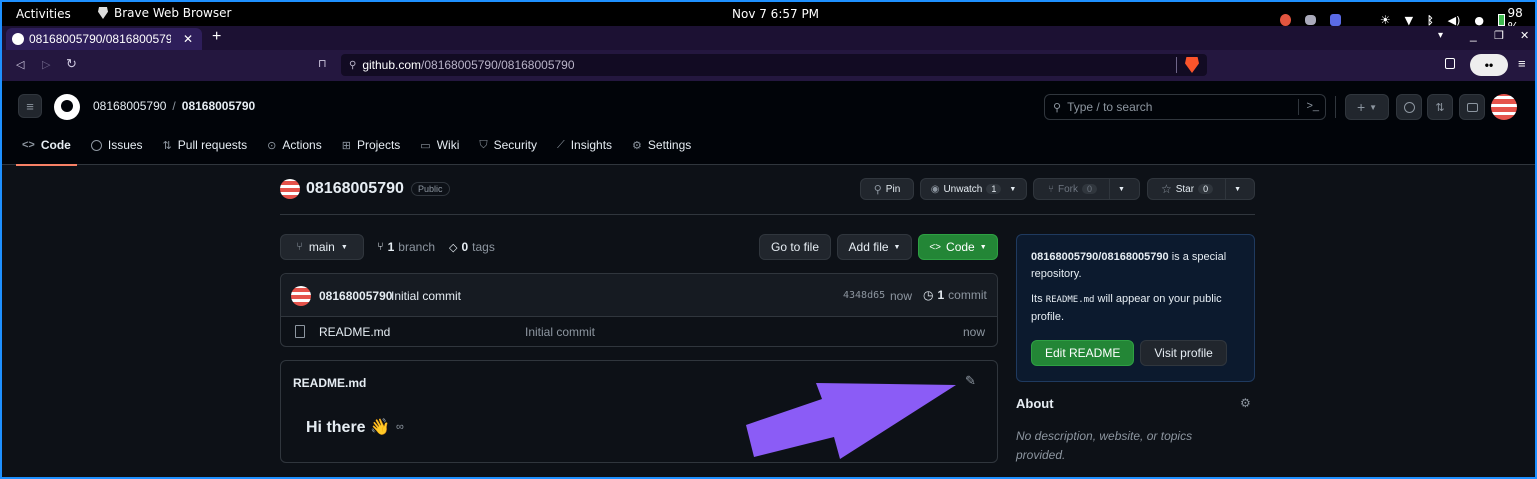 Image resolution: width=1537 pixels, height=479 pixels. What do you see at coordinates (300, 331) in the screenshot?
I see `file-icon` at bounding box center [300, 331].